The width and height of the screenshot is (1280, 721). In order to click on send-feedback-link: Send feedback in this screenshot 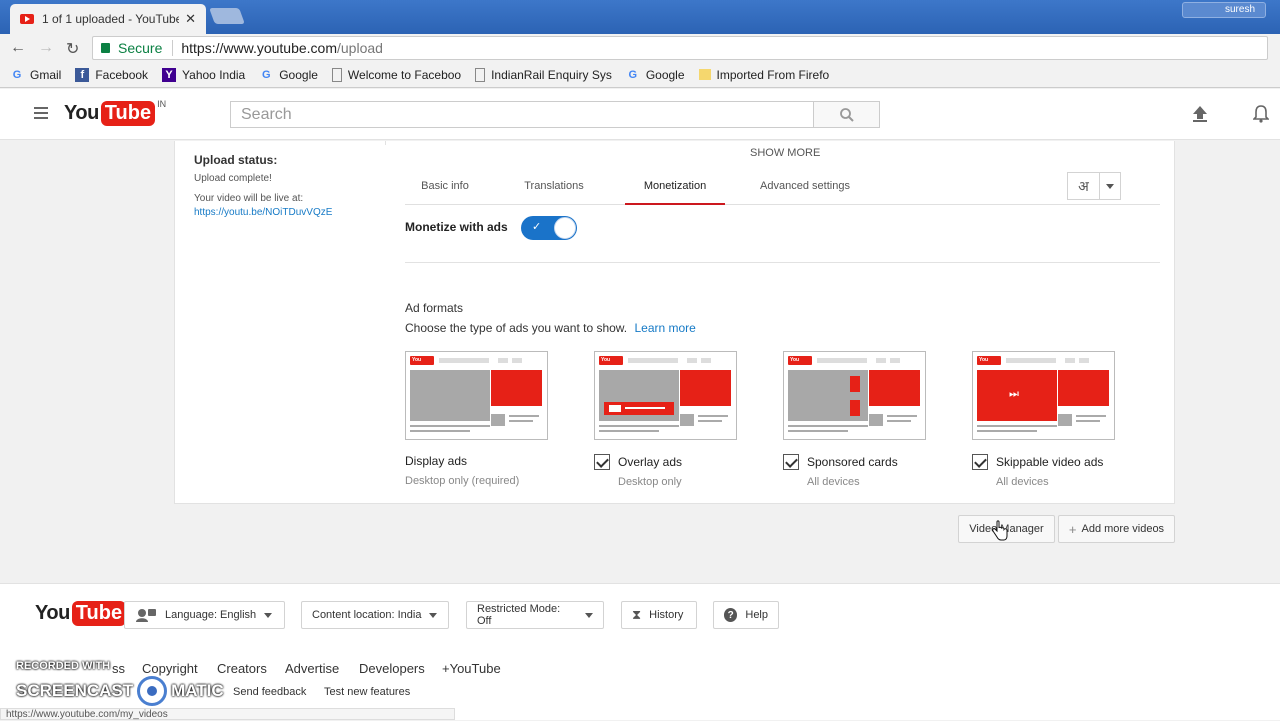, I will do `click(269, 692)`.